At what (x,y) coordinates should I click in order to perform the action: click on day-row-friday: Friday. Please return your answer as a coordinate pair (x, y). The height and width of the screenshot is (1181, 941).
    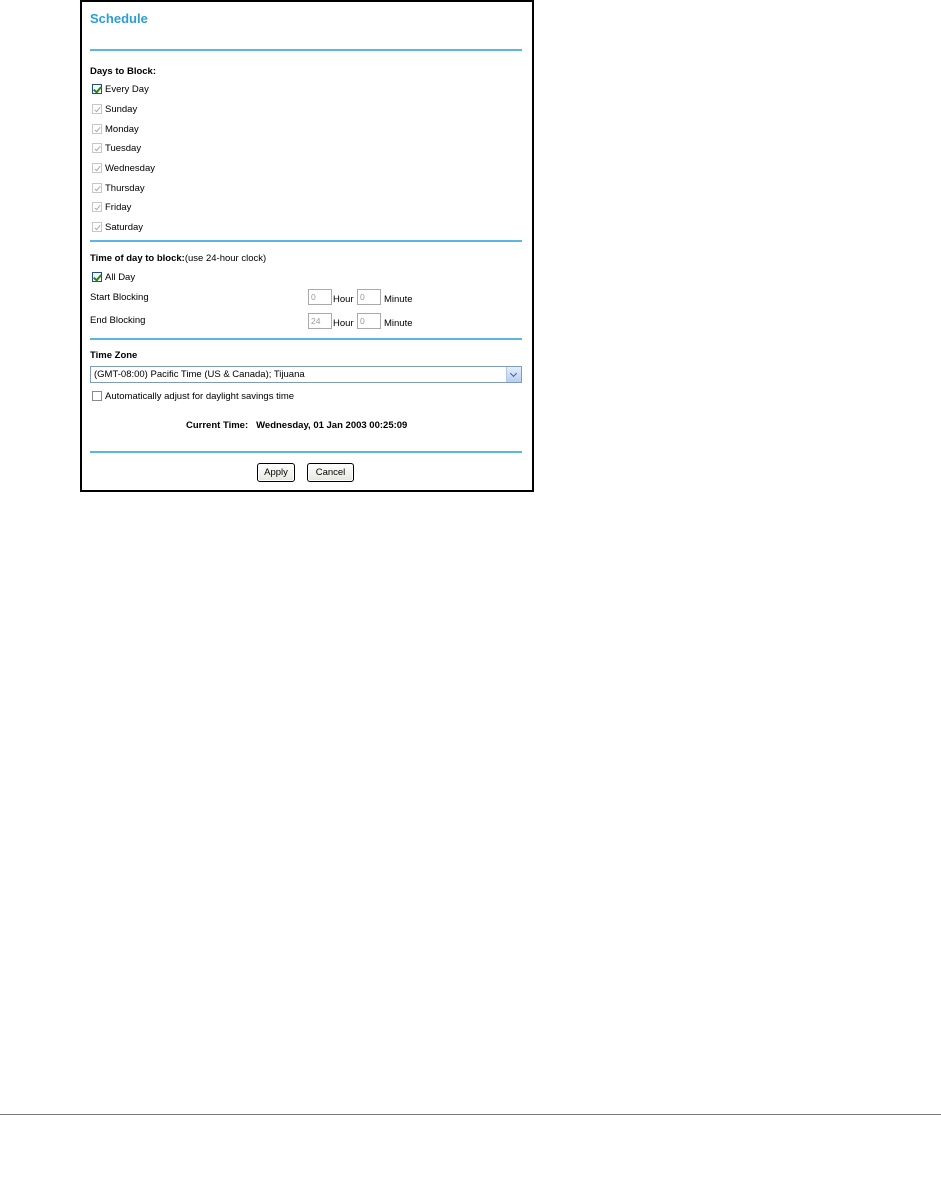
    Looking at the image, I should click on (111, 207).